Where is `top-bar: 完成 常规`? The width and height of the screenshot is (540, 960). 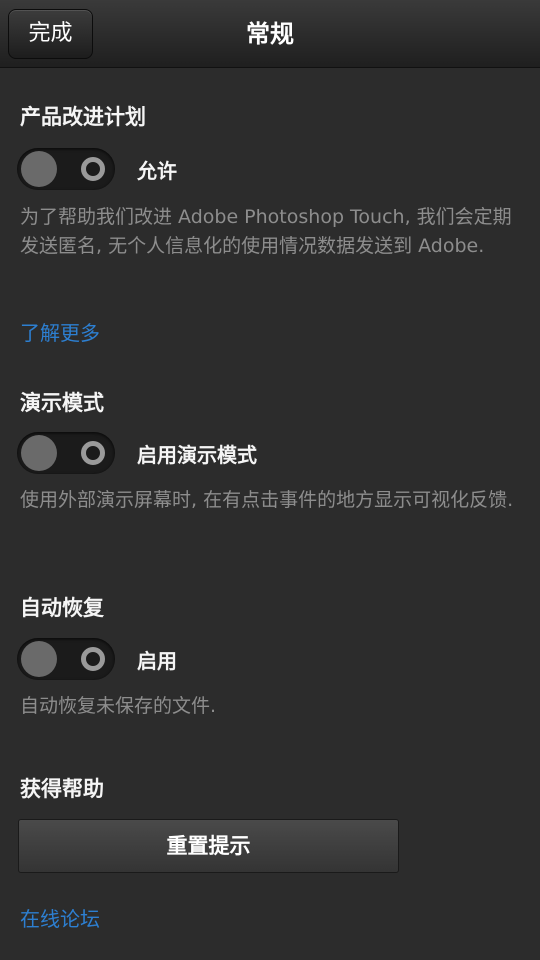
top-bar: 完成 常规 is located at coordinates (270, 34).